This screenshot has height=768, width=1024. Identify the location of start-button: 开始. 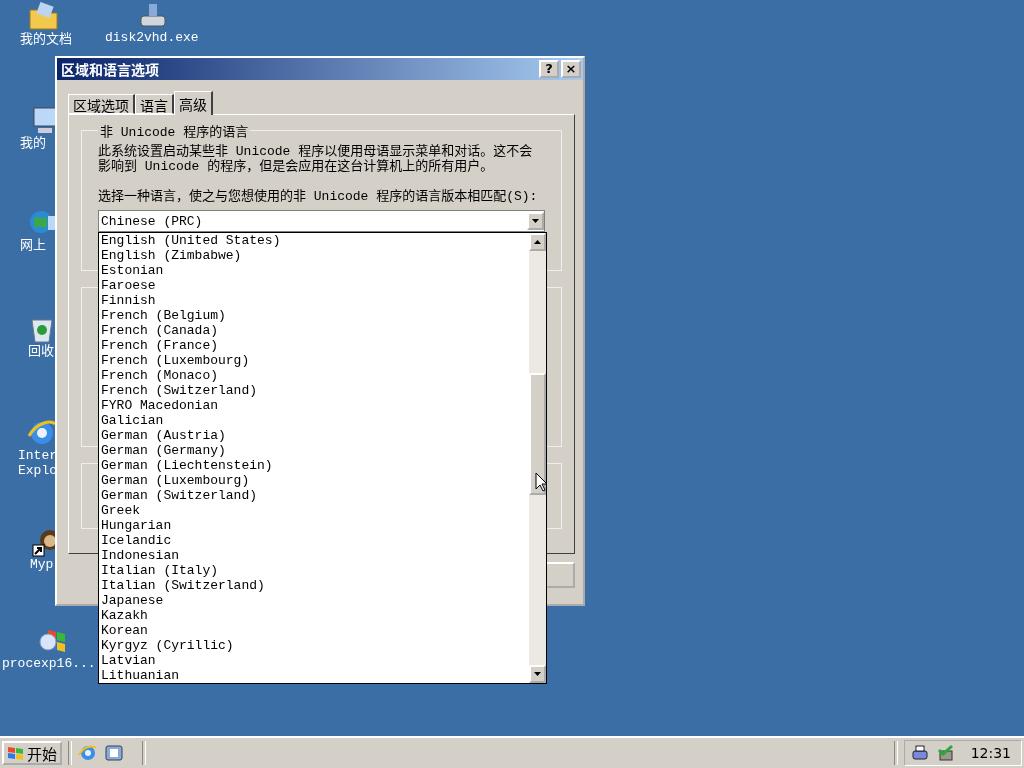
(32, 753).